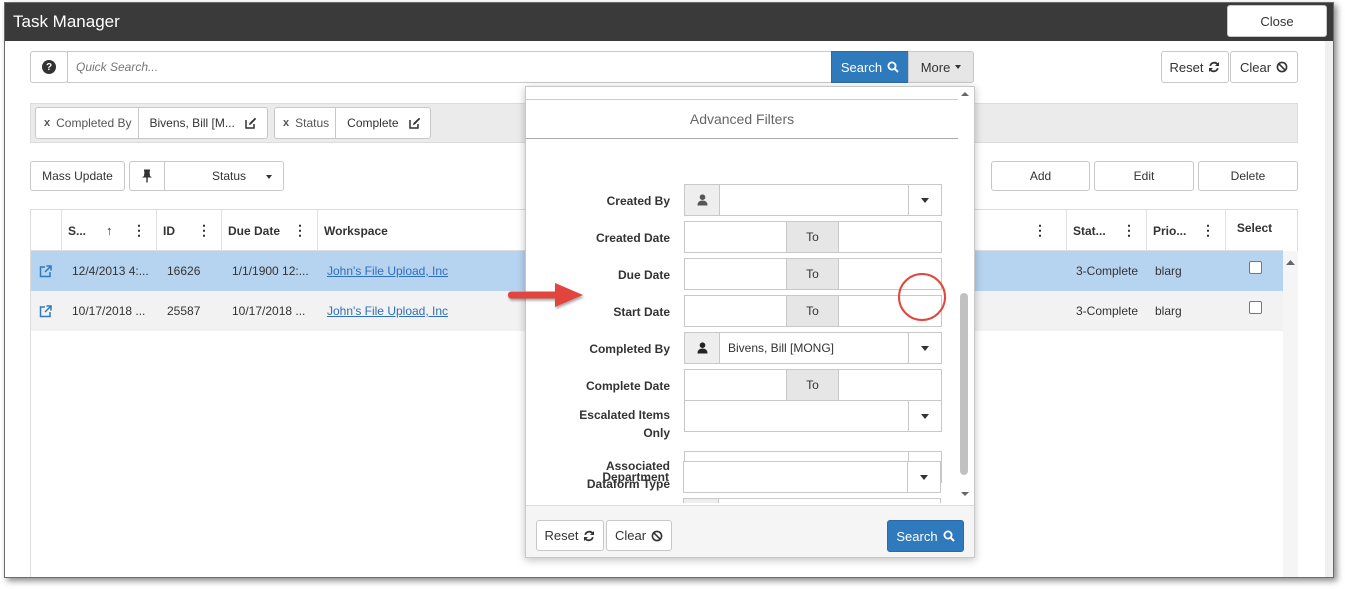  I want to click on escalated-items-dropdown, so click(925, 416).